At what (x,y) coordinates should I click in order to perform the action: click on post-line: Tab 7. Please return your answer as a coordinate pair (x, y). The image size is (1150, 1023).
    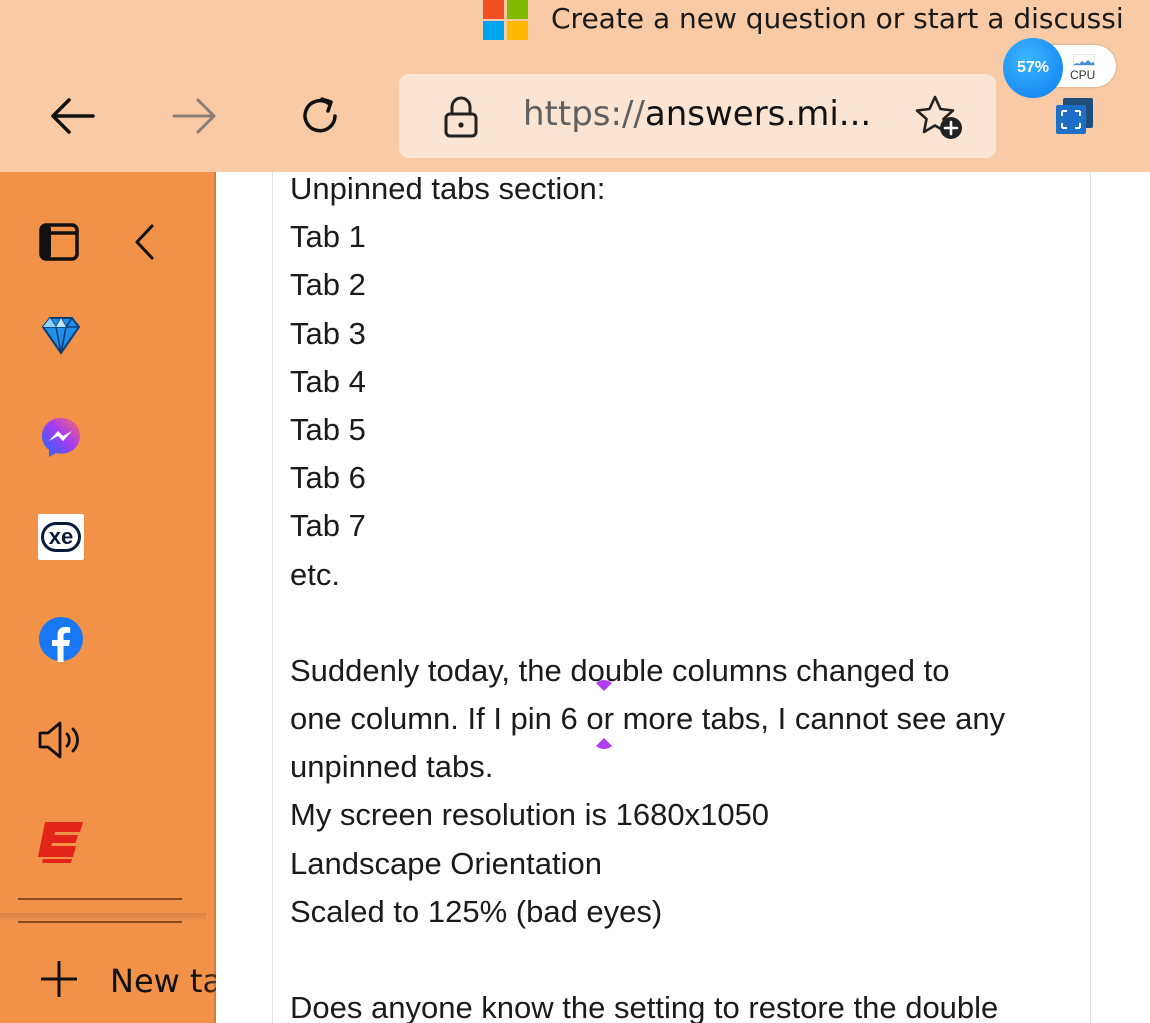
    Looking at the image, I should click on (328, 526).